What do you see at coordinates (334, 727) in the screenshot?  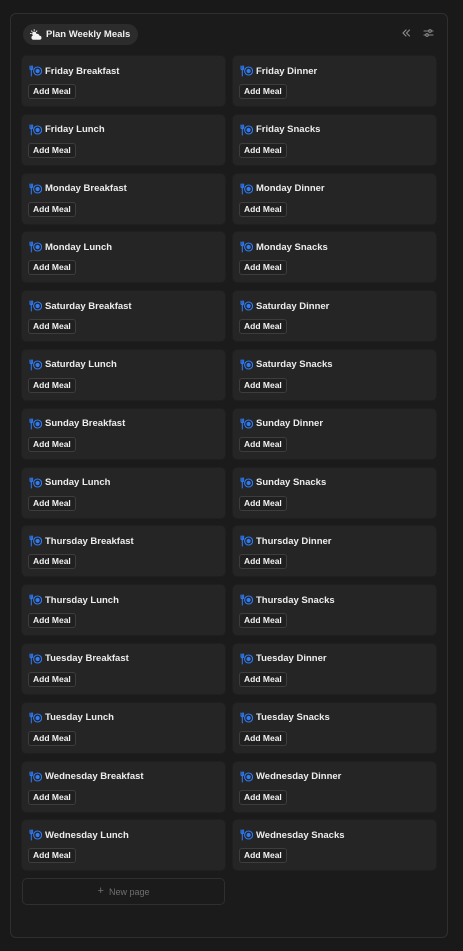 I see `meal-card: Tuesday Snacks Add Meal` at bounding box center [334, 727].